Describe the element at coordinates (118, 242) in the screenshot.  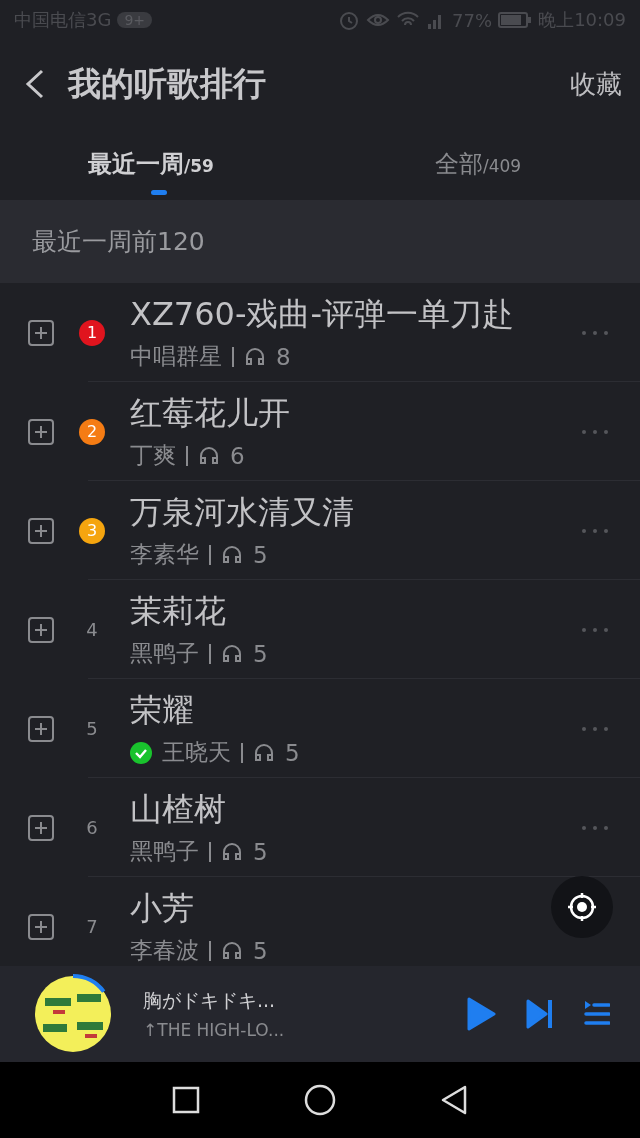
I see `section-title: 最近一周前120` at that location.